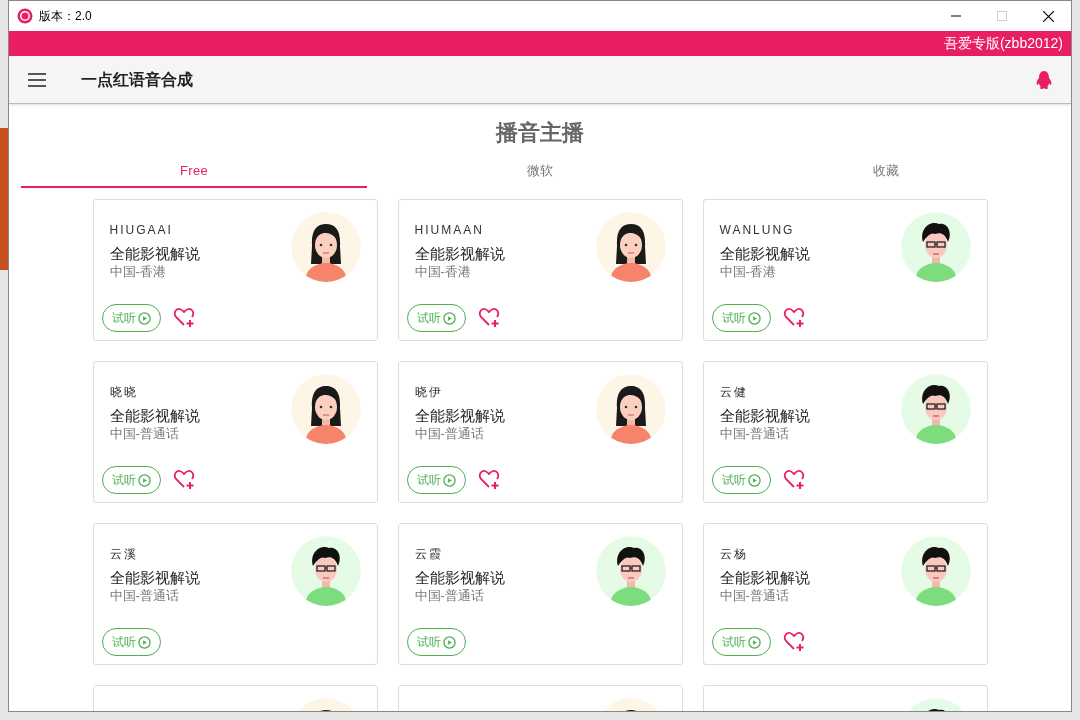 Image resolution: width=1080 pixels, height=720 pixels. What do you see at coordinates (734, 554) in the screenshot?
I see `voice-name: 云杨` at bounding box center [734, 554].